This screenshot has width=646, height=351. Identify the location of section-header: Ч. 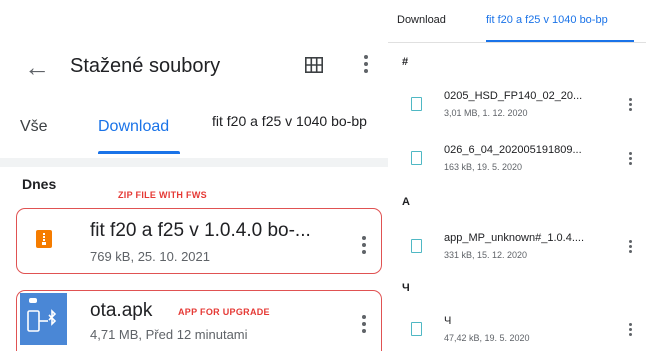
(406, 288).